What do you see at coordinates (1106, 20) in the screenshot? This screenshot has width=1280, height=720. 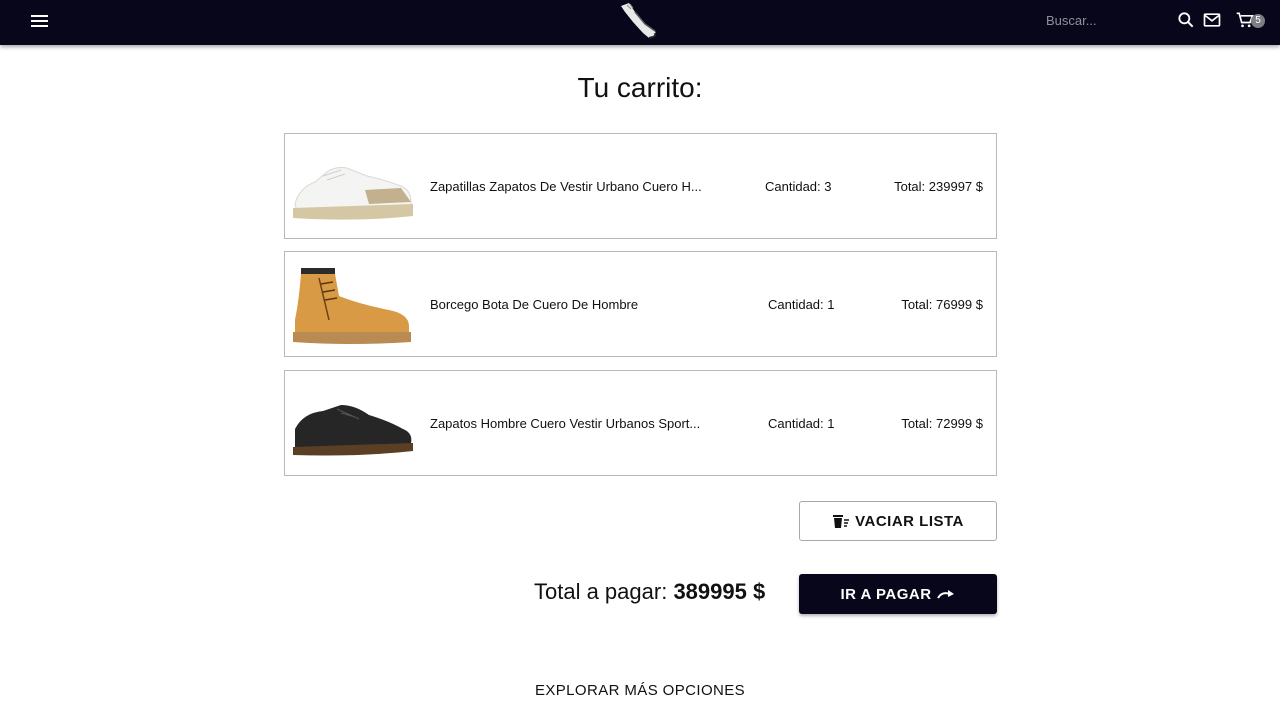 I see `search-input` at bounding box center [1106, 20].